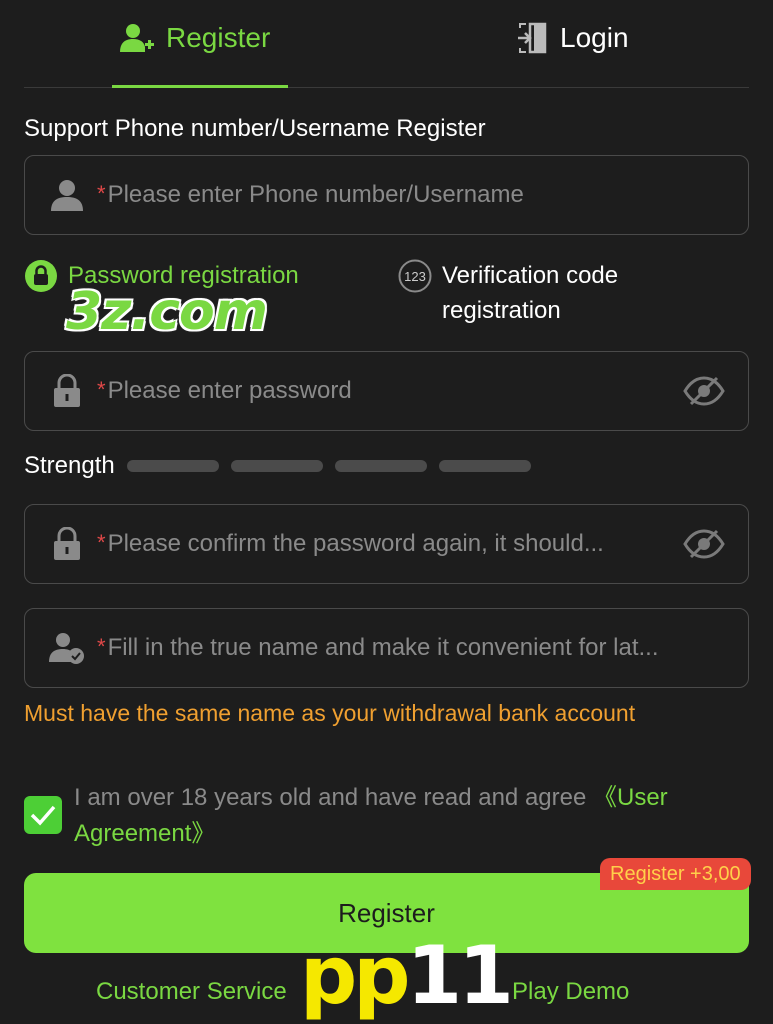 The width and height of the screenshot is (773, 1024). What do you see at coordinates (200, 86) in the screenshot?
I see `active-tab-indicator` at bounding box center [200, 86].